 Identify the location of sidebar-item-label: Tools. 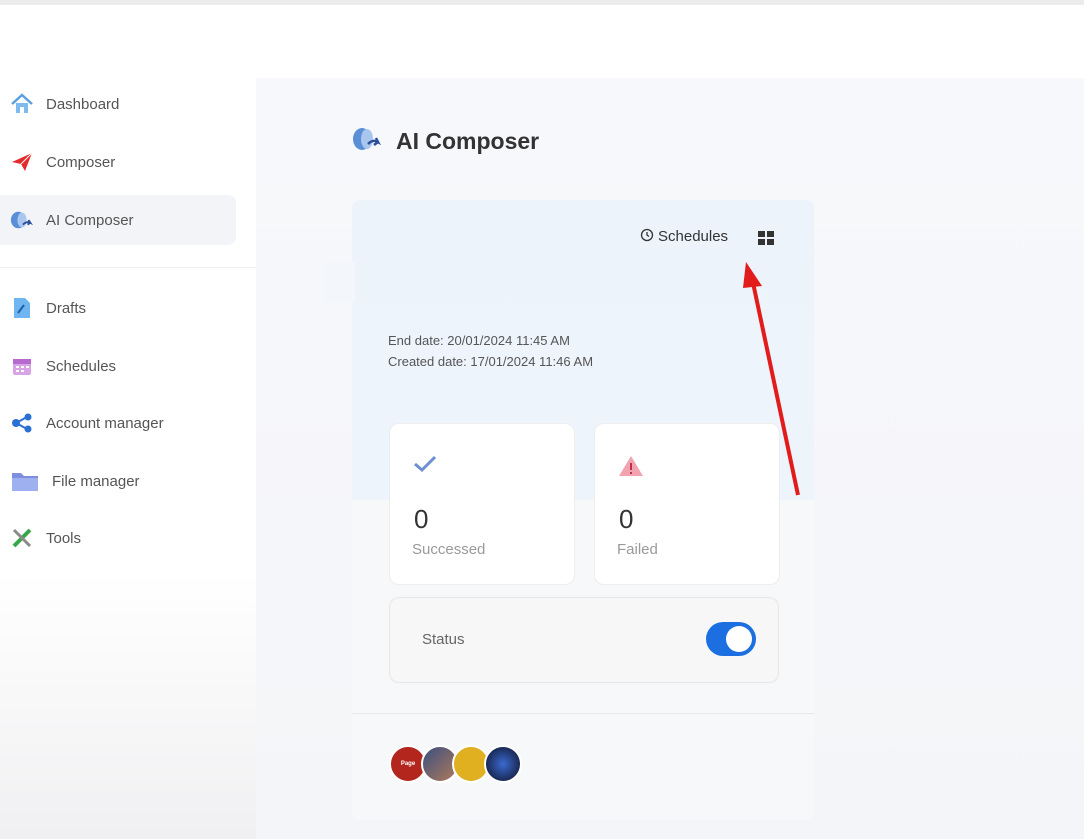
(64, 538).